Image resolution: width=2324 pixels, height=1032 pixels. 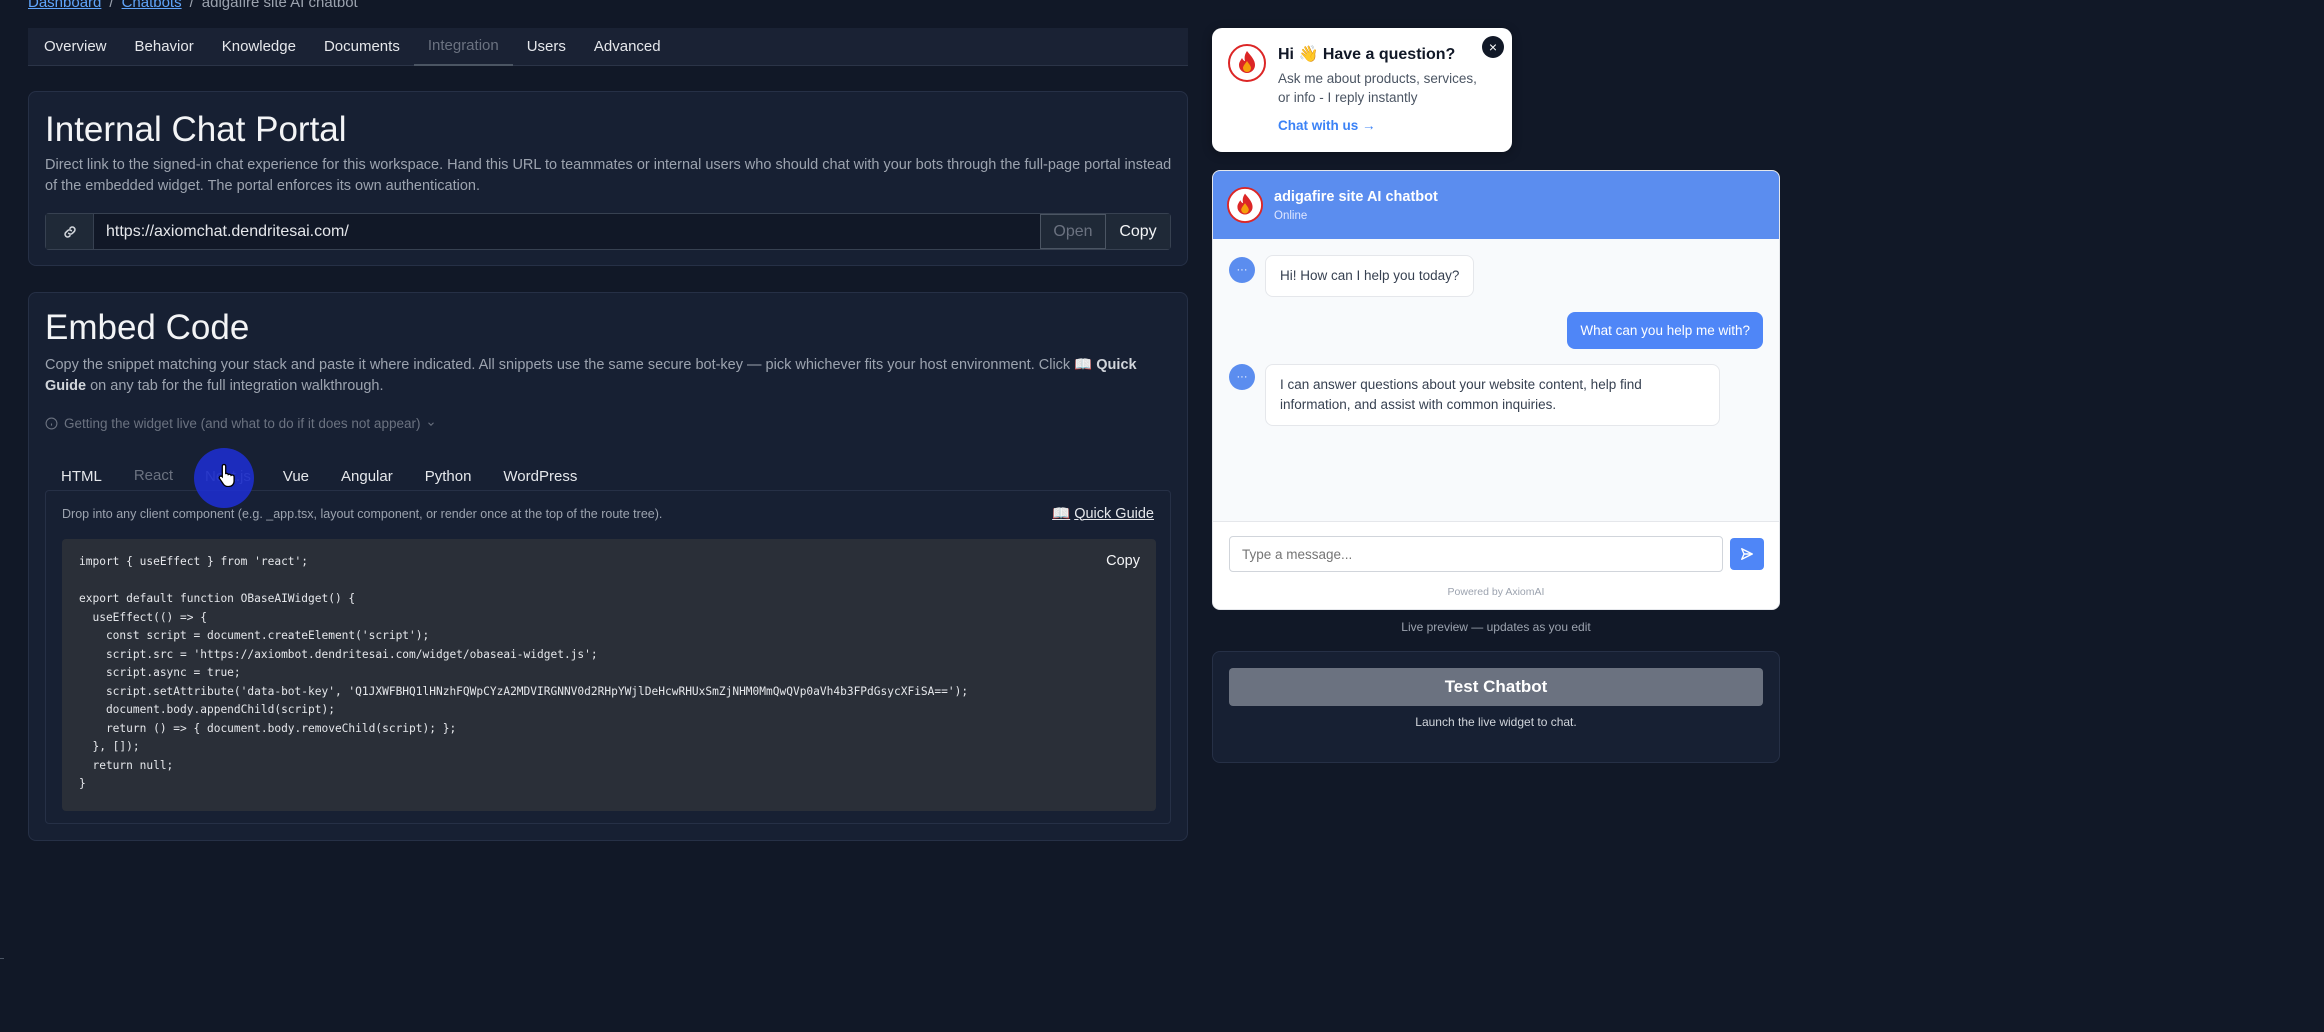 What do you see at coordinates (1370, 276) in the screenshot?
I see `bot-message: Hi! How can I help you today?` at bounding box center [1370, 276].